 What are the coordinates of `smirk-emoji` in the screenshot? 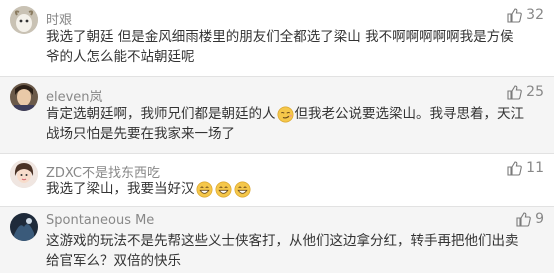 It's located at (285, 114).